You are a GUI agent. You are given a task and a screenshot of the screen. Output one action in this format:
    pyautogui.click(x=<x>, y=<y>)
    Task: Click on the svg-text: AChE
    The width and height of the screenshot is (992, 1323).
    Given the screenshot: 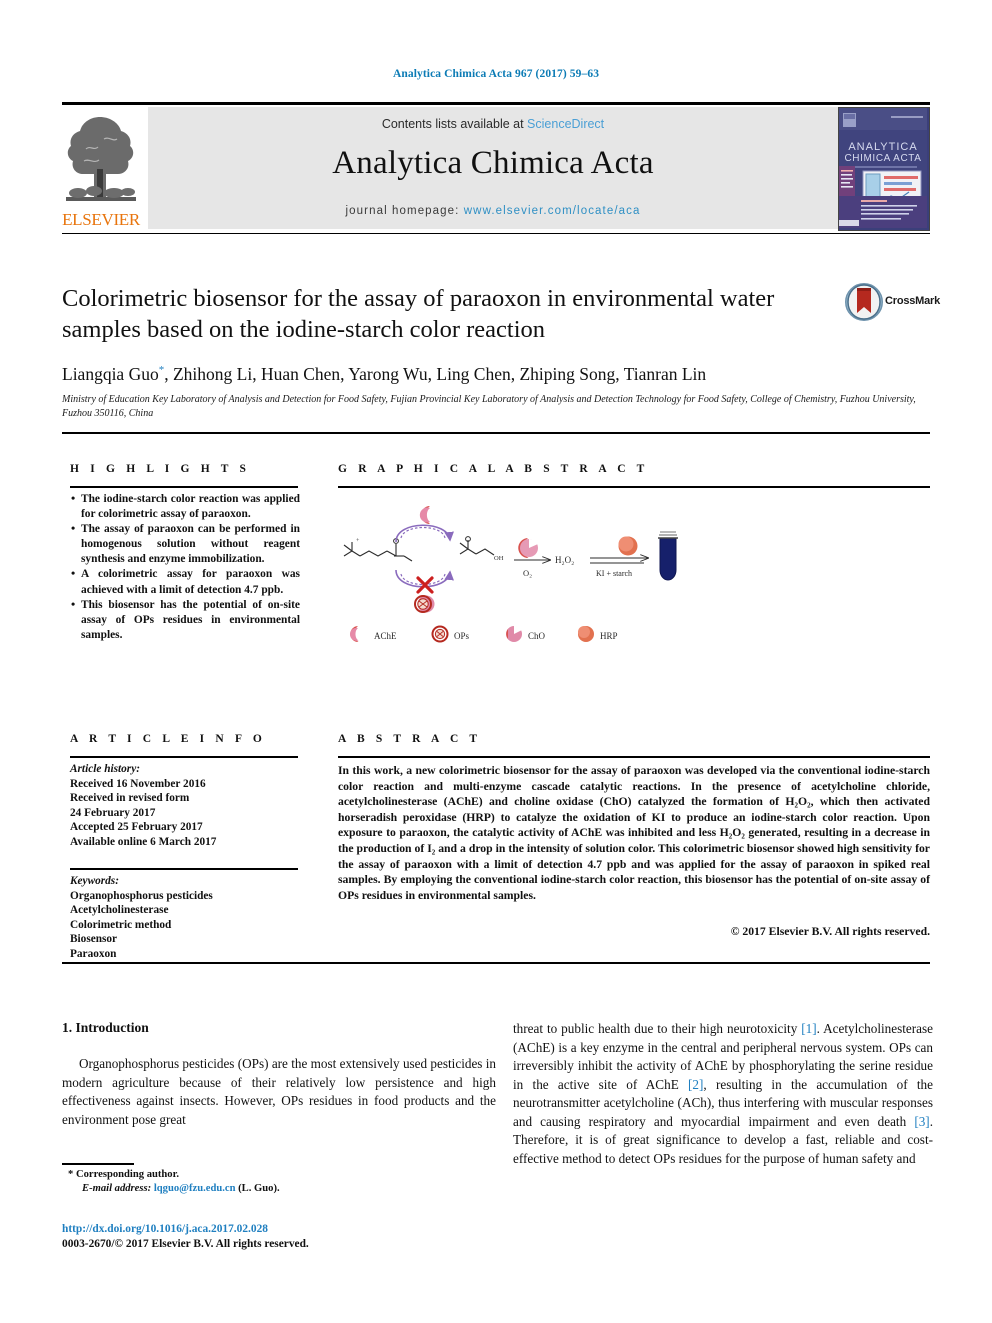 What is the action you would take?
    pyautogui.click(x=385, y=636)
    